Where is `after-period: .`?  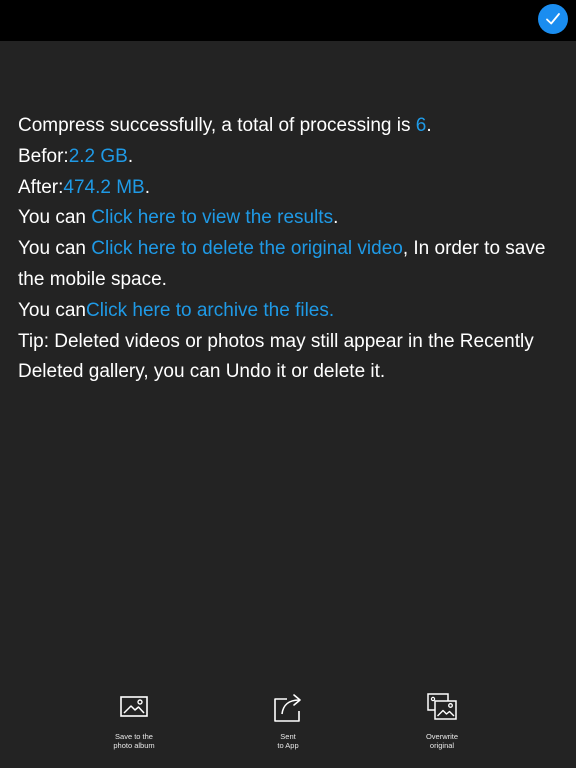 after-period: . is located at coordinates (147, 187).